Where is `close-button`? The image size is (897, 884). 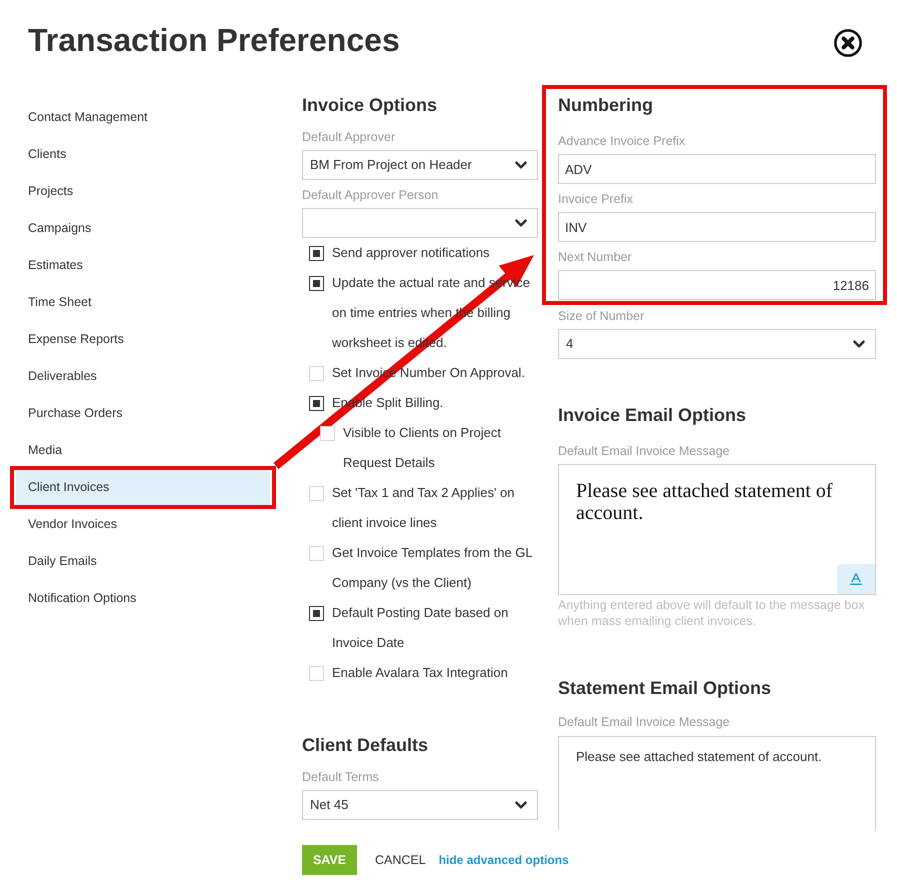 close-button is located at coordinates (848, 43).